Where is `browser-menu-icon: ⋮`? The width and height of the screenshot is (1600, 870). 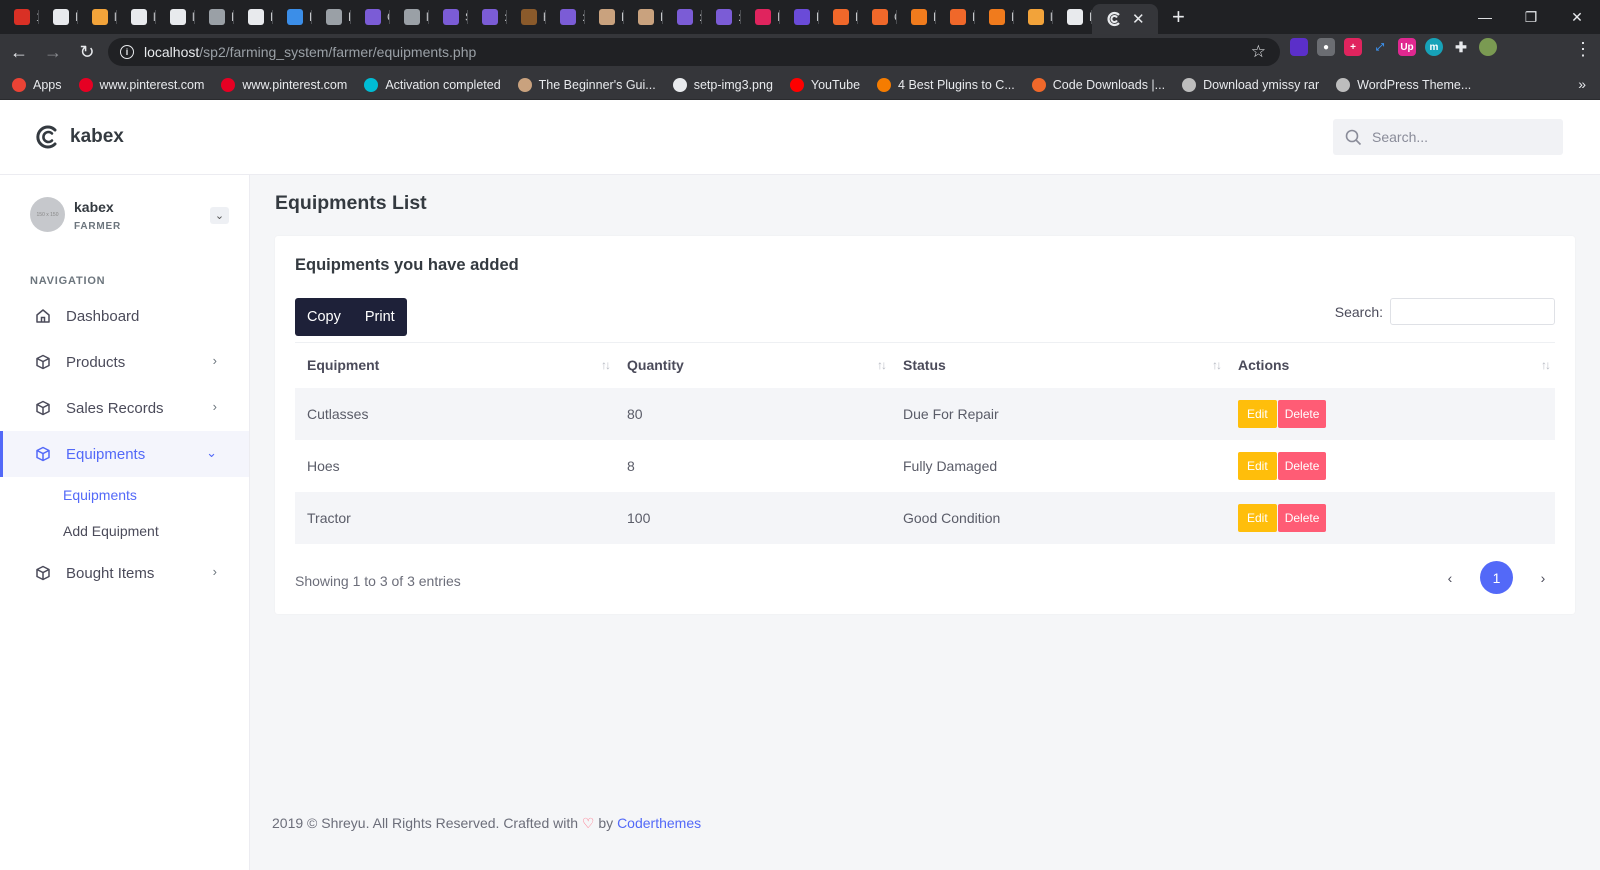 browser-menu-icon: ⋮ is located at coordinates (1583, 49).